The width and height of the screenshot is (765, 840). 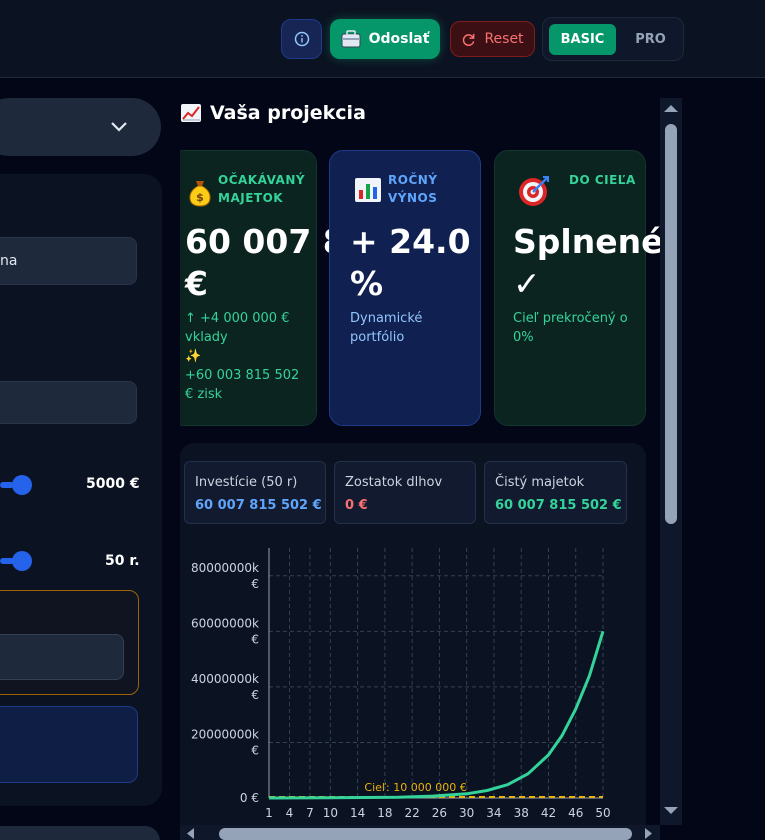 What do you see at coordinates (466, 813) in the screenshot?
I see `x-tick-label: 30` at bounding box center [466, 813].